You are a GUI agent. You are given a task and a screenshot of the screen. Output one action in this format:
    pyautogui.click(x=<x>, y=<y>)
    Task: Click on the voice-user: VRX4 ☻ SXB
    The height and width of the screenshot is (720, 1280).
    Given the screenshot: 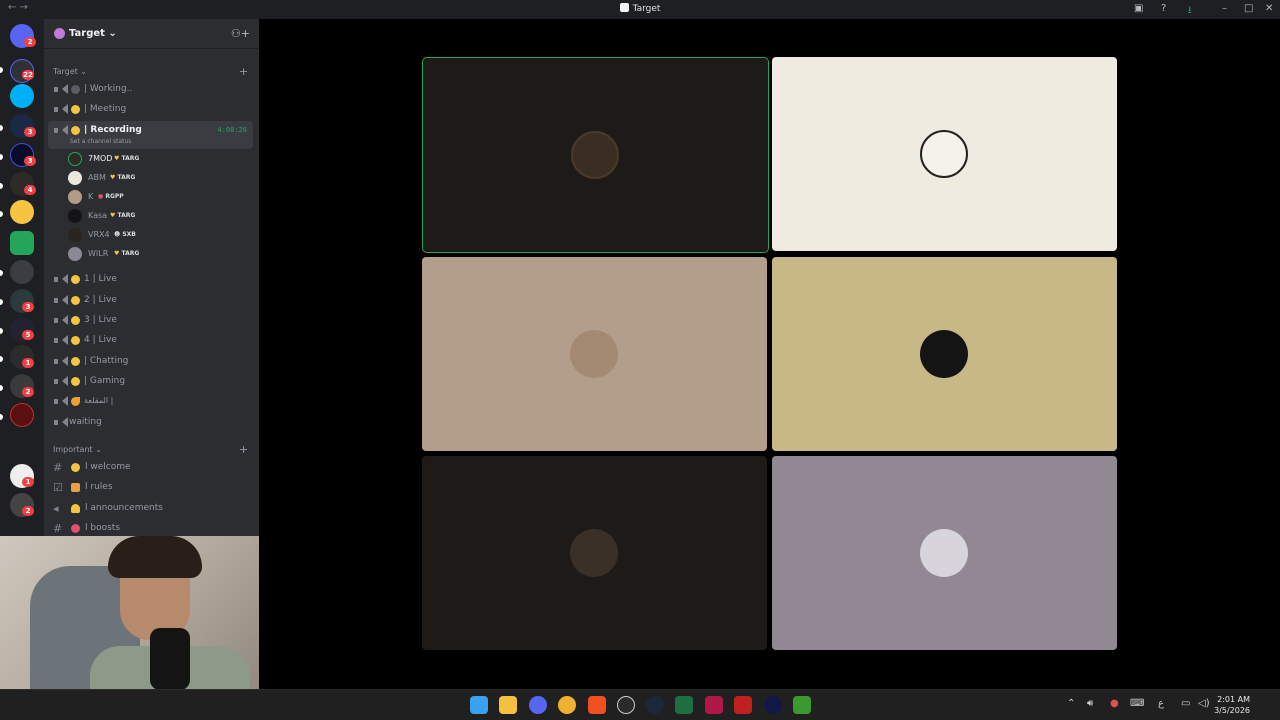 What is the action you would take?
    pyautogui.click(x=158, y=235)
    